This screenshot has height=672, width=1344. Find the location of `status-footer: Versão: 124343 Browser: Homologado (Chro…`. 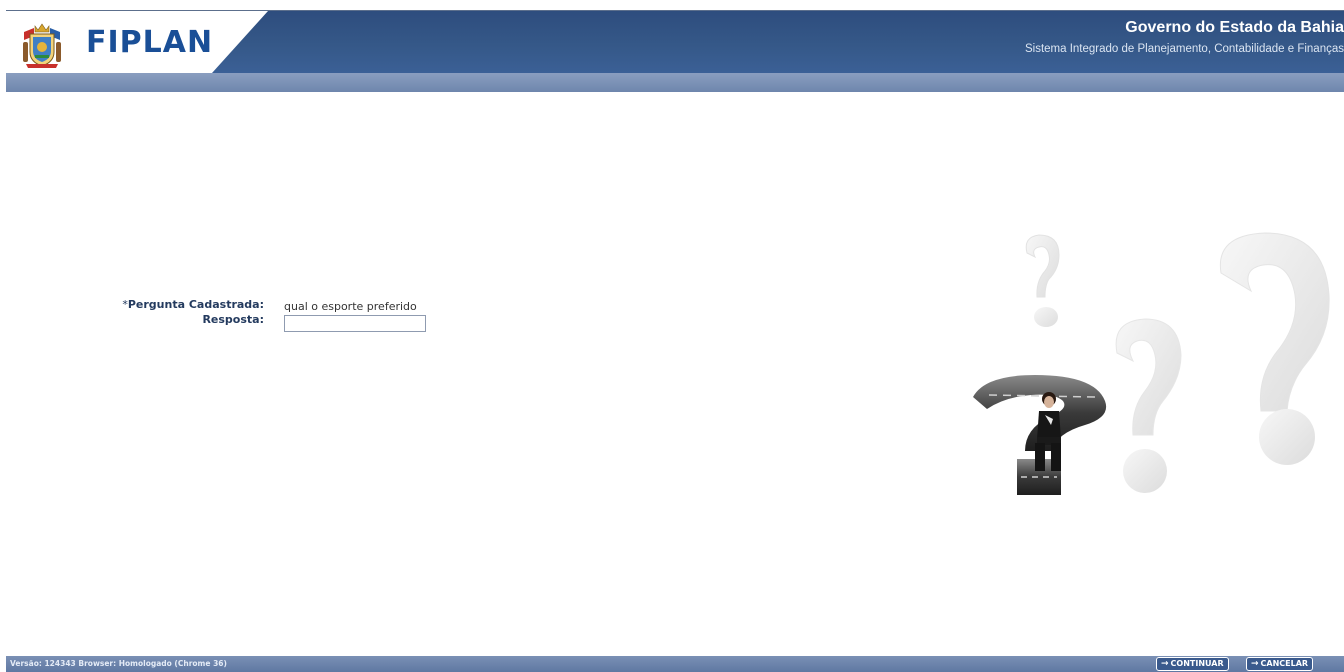

status-footer: Versão: 124343 Browser: Homologado (Chro… is located at coordinates (675, 664).